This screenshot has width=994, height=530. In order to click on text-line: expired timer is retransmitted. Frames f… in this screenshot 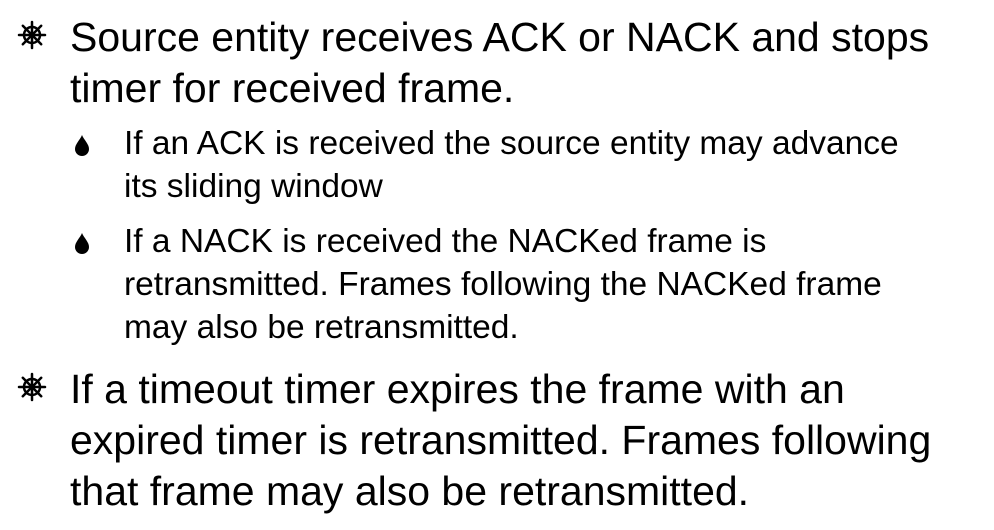, I will do `click(501, 440)`.